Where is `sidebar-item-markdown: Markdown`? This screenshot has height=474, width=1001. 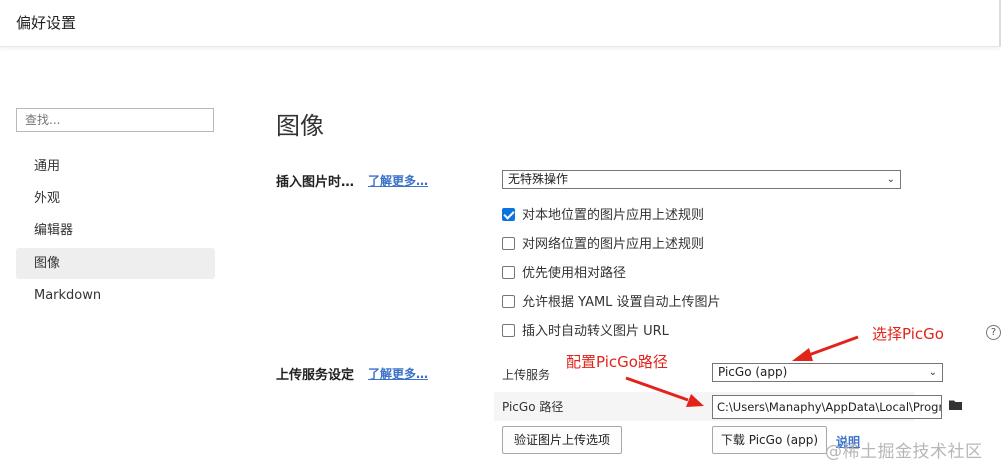
sidebar-item-markdown: Markdown is located at coordinates (115, 295).